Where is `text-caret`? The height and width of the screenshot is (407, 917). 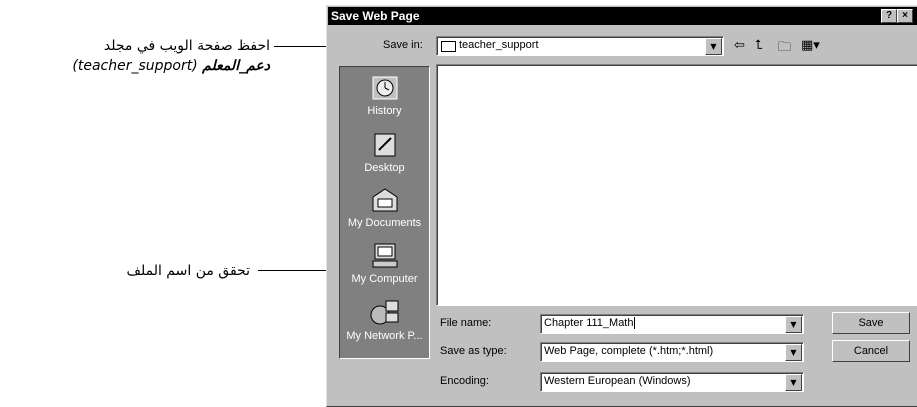 text-caret is located at coordinates (635, 323).